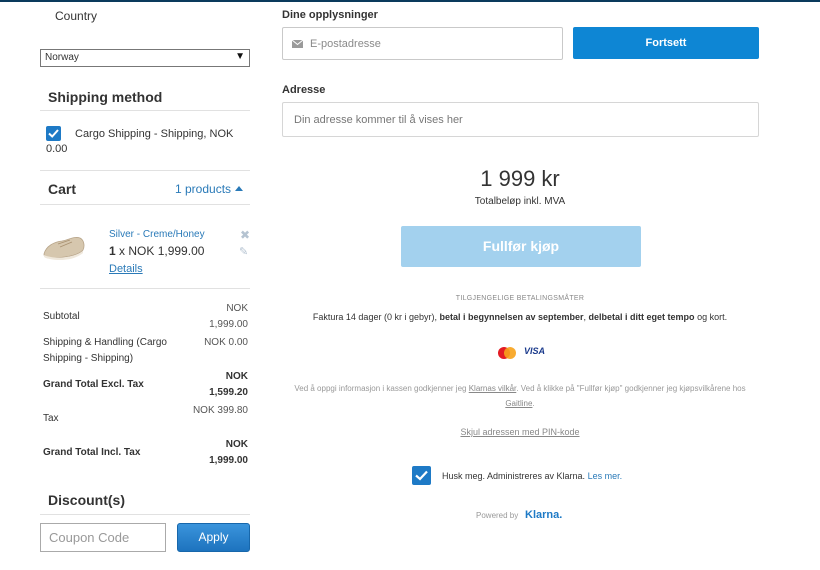 This screenshot has height=570, width=820. Describe the element at coordinates (228, 384) in the screenshot. I see `totals-value: NOK 1,599.20` at that location.